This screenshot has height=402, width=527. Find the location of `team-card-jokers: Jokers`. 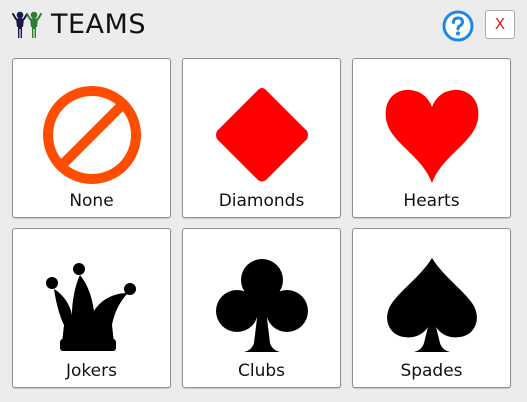

team-card-jokers: Jokers is located at coordinates (91, 308).